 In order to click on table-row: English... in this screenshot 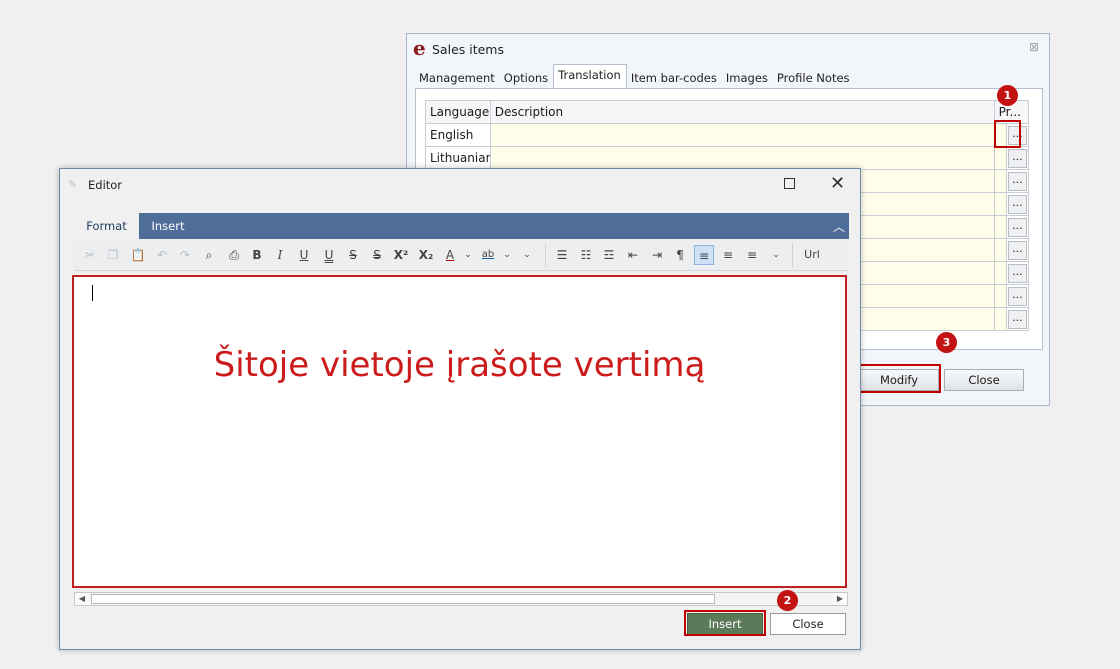, I will do `click(727, 135)`.